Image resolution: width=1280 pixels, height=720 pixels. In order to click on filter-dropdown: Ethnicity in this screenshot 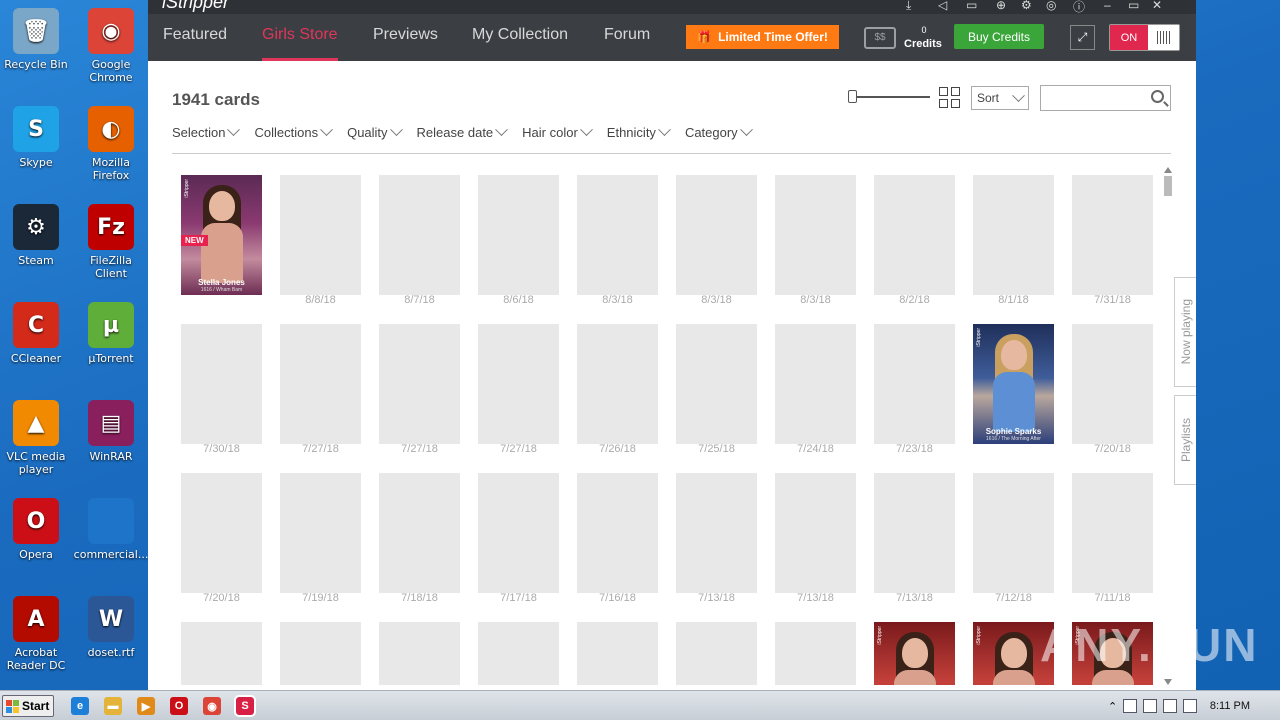, I will do `click(639, 131)`.